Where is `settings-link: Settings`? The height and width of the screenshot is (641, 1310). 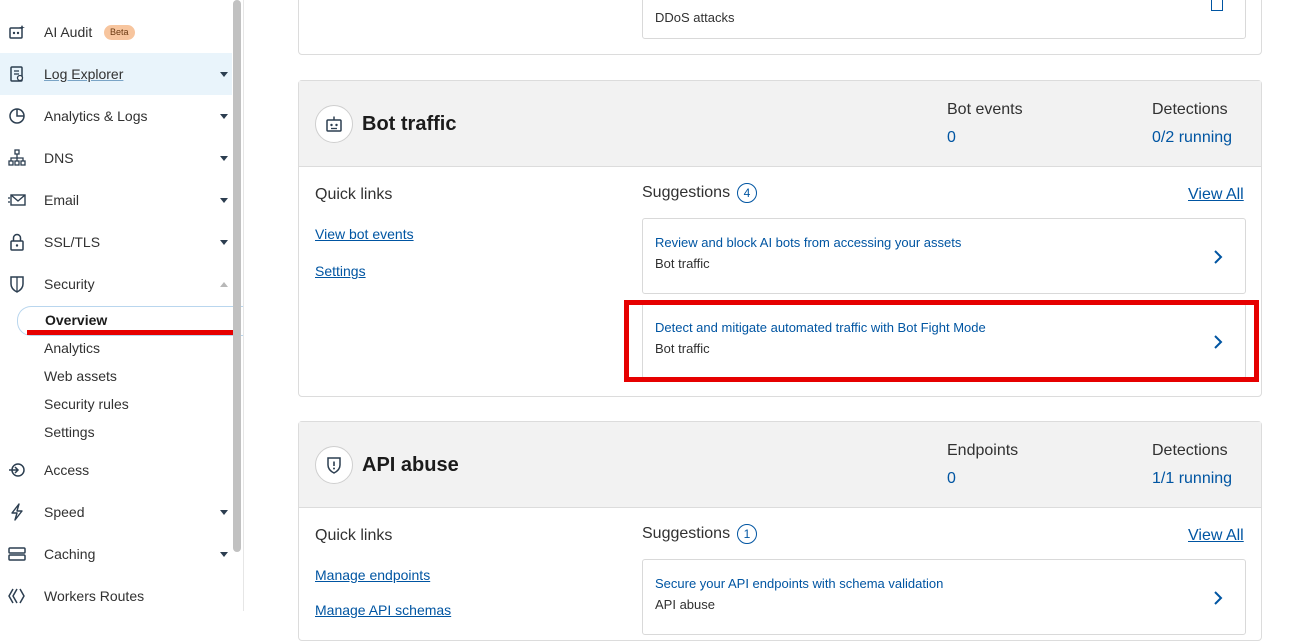
settings-link: Settings is located at coordinates (340, 271).